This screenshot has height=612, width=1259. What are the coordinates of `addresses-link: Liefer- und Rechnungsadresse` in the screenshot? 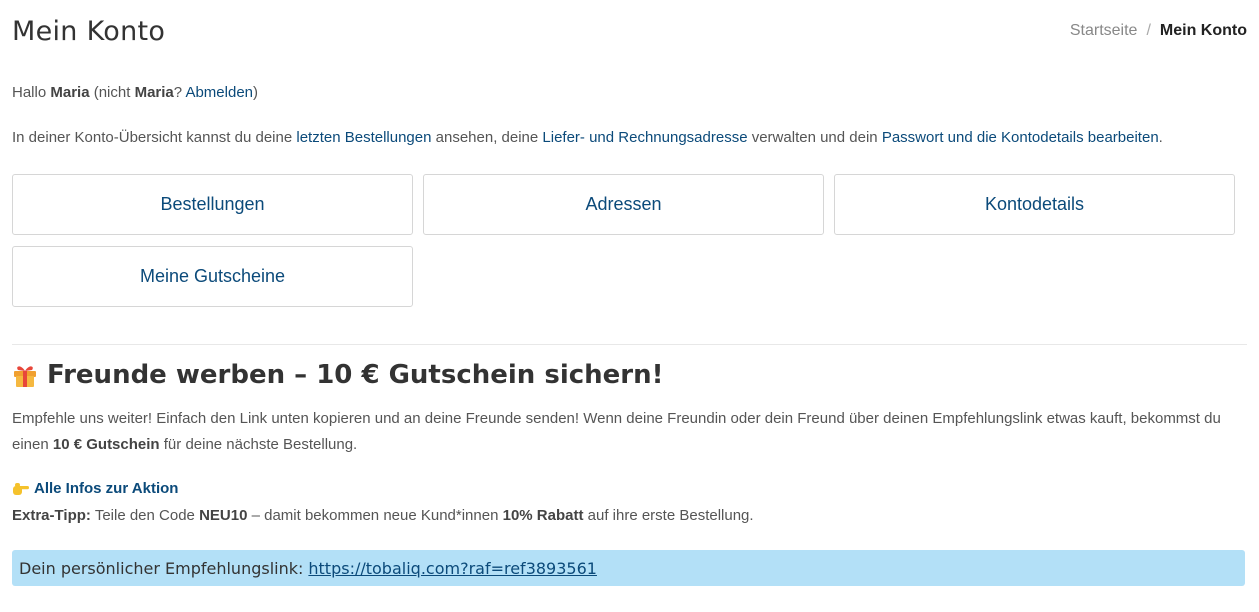 It's located at (644, 137).